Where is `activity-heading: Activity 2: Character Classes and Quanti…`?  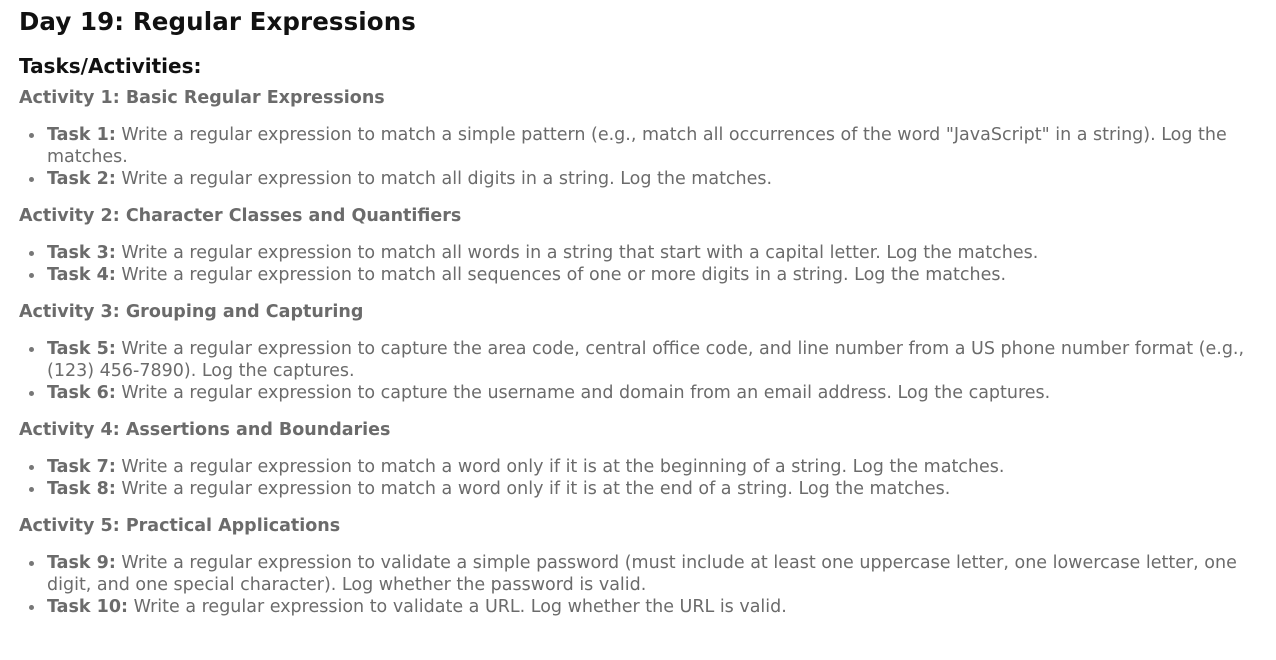
activity-heading: Activity 2: Character Classes and Quanti… is located at coordinates (240, 216).